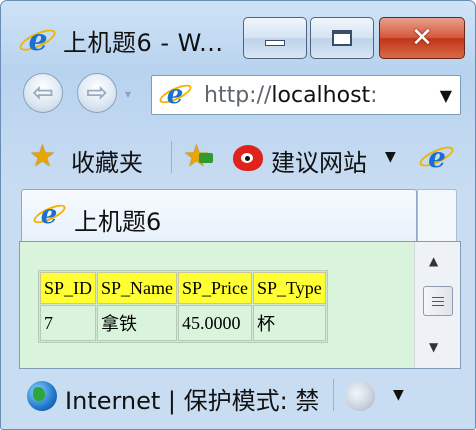 The width and height of the screenshot is (476, 430). Describe the element at coordinates (107, 160) in the screenshot. I see `favorites-button: 收藏夹` at that location.